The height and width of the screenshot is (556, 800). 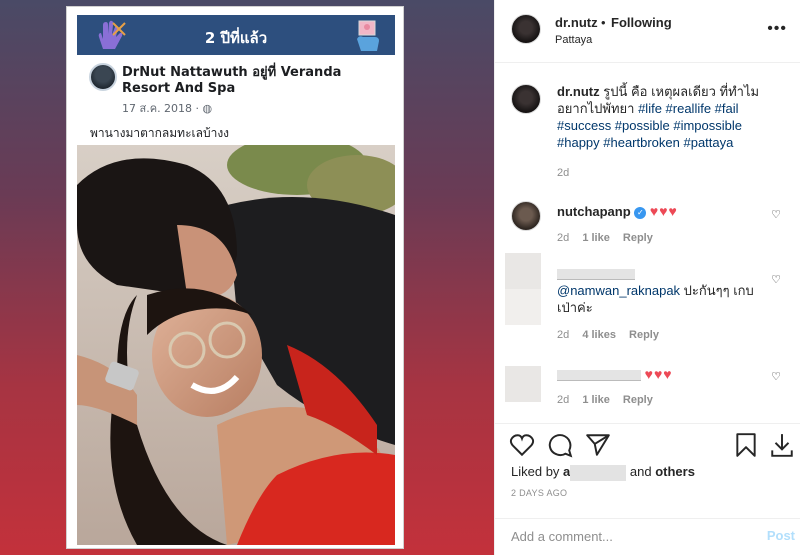 I want to click on memory-header: 2 ปีที่แล้ว, so click(x=236, y=35).